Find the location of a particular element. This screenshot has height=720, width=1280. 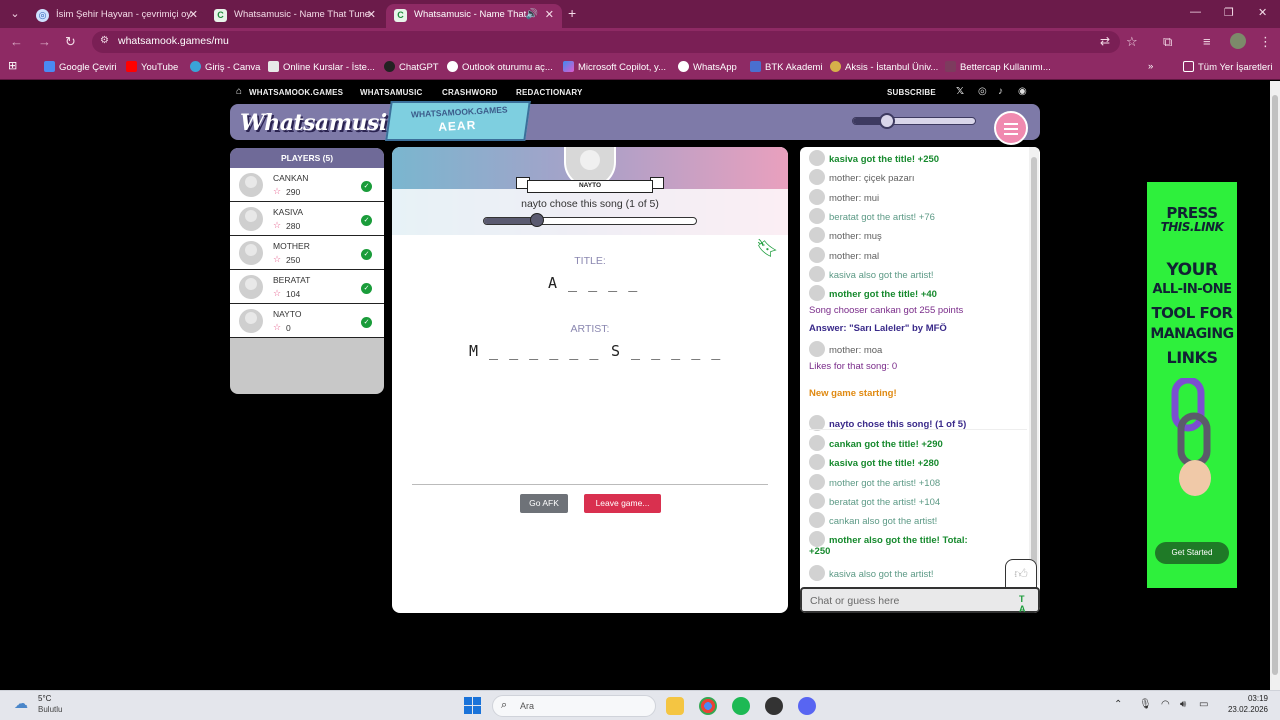

browser-tab: C Whatsamusic - Name That Tune ✕ is located at coordinates (295, 16).